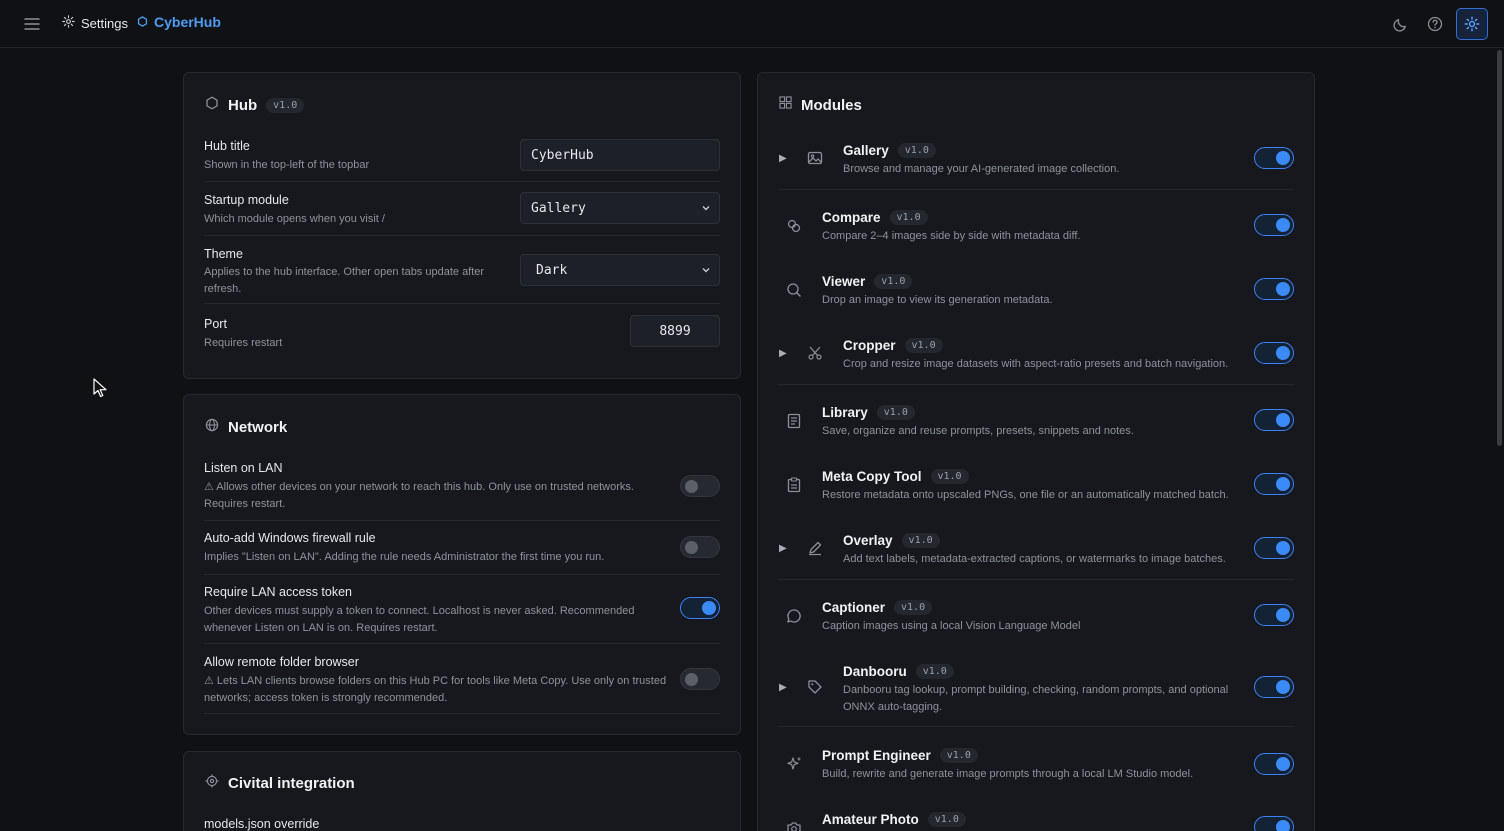 The width and height of the screenshot is (1504, 831). Describe the element at coordinates (854, 607) in the screenshot. I see `module-name: Captioner` at that location.